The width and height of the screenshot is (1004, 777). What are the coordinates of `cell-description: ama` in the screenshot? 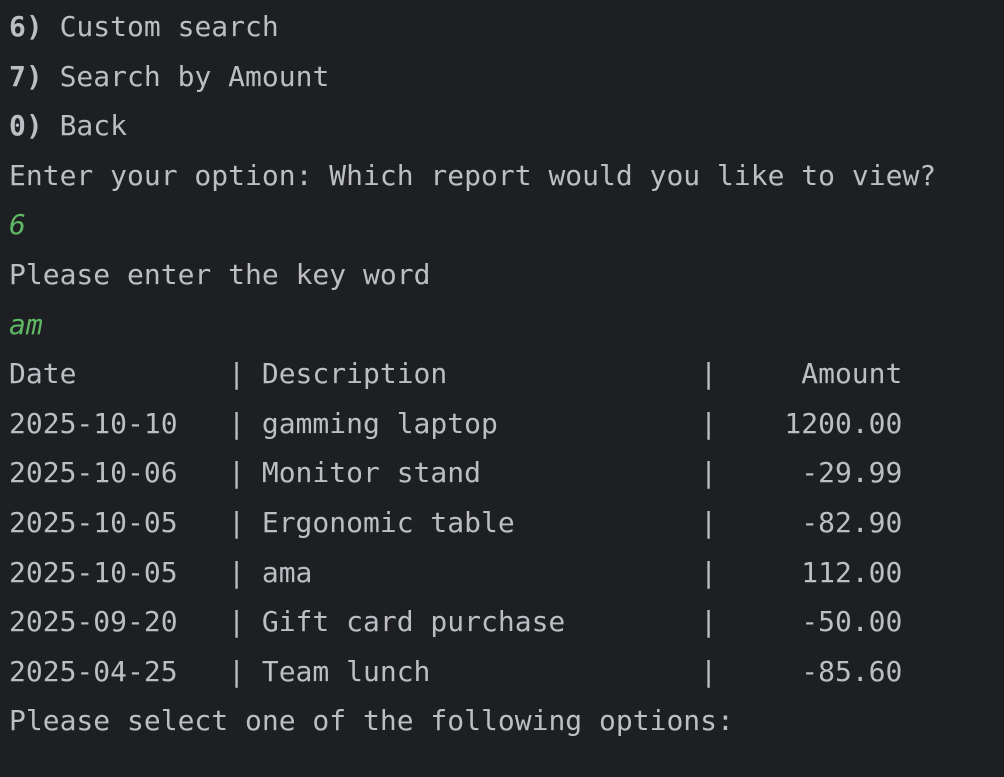 It's located at (287, 572).